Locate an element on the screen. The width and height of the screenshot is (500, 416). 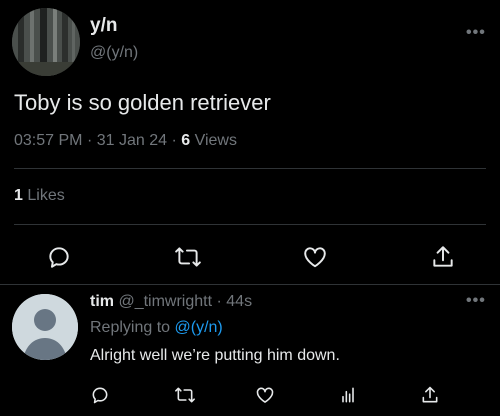
views-label: Views is located at coordinates (215, 140).